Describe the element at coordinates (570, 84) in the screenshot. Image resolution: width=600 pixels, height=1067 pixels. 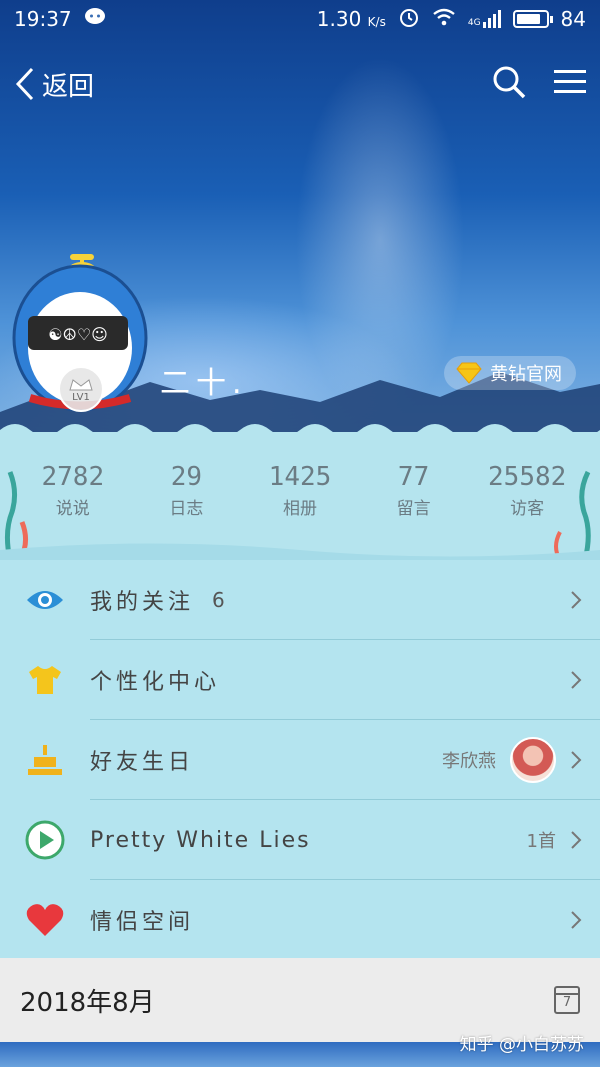
I see `menu-icon` at that location.